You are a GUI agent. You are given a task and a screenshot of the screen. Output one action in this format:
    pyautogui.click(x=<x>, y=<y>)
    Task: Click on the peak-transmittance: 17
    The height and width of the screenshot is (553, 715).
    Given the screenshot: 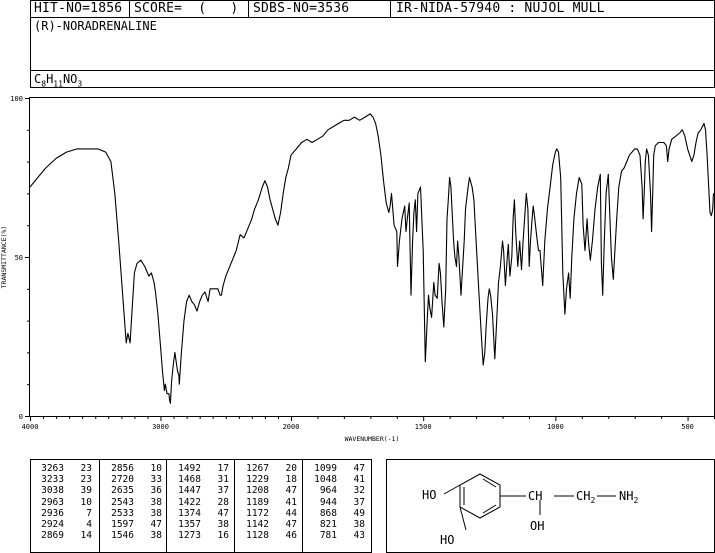 What is the action you would take?
    pyautogui.click(x=223, y=468)
    